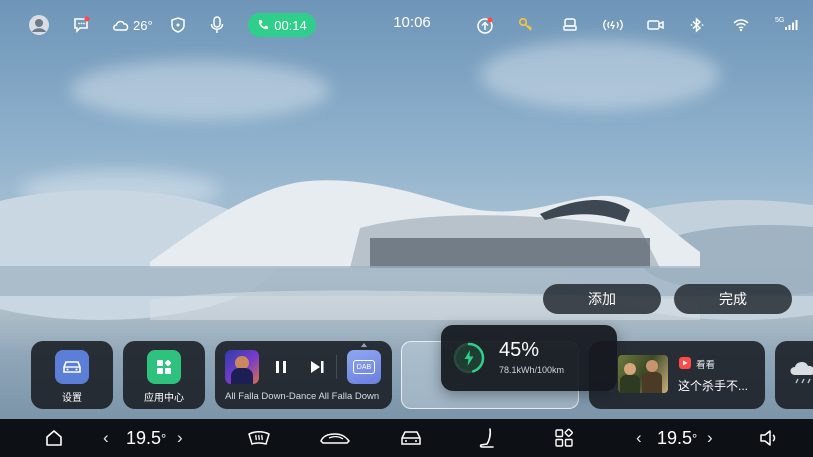 The width and height of the screenshot is (813, 457). I want to click on album-art, so click(242, 367).